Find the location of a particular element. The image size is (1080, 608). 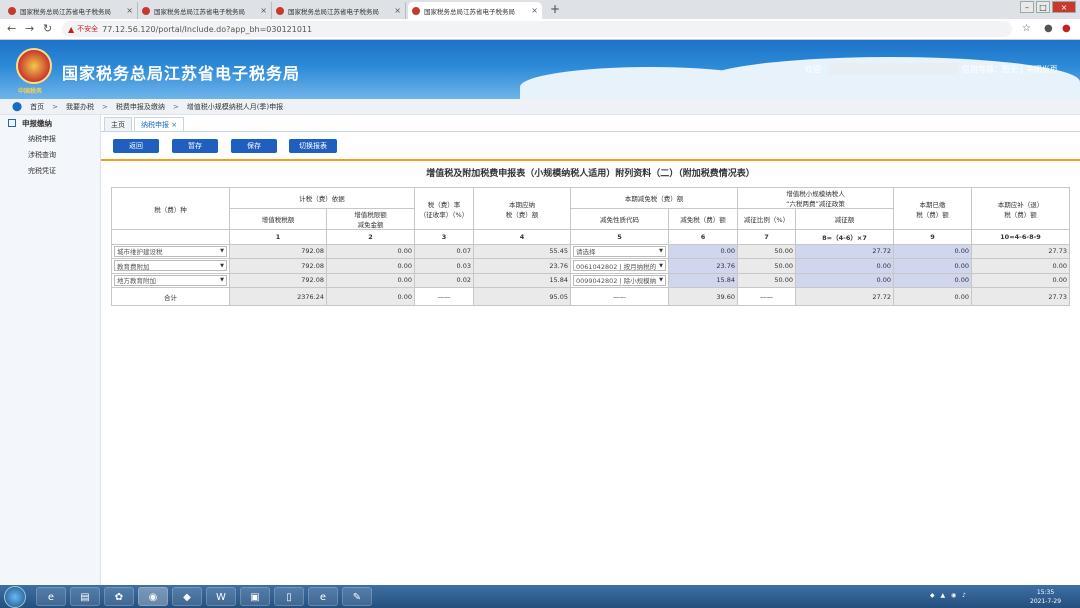

total-label: 合计 is located at coordinates (170, 296).